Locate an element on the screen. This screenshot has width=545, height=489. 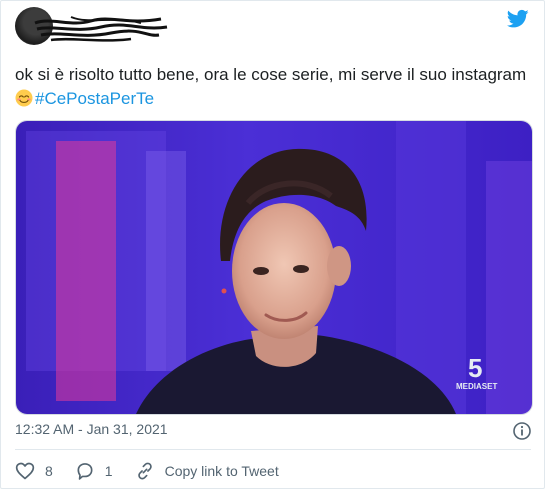
link-icon is located at coordinates (144, 471).